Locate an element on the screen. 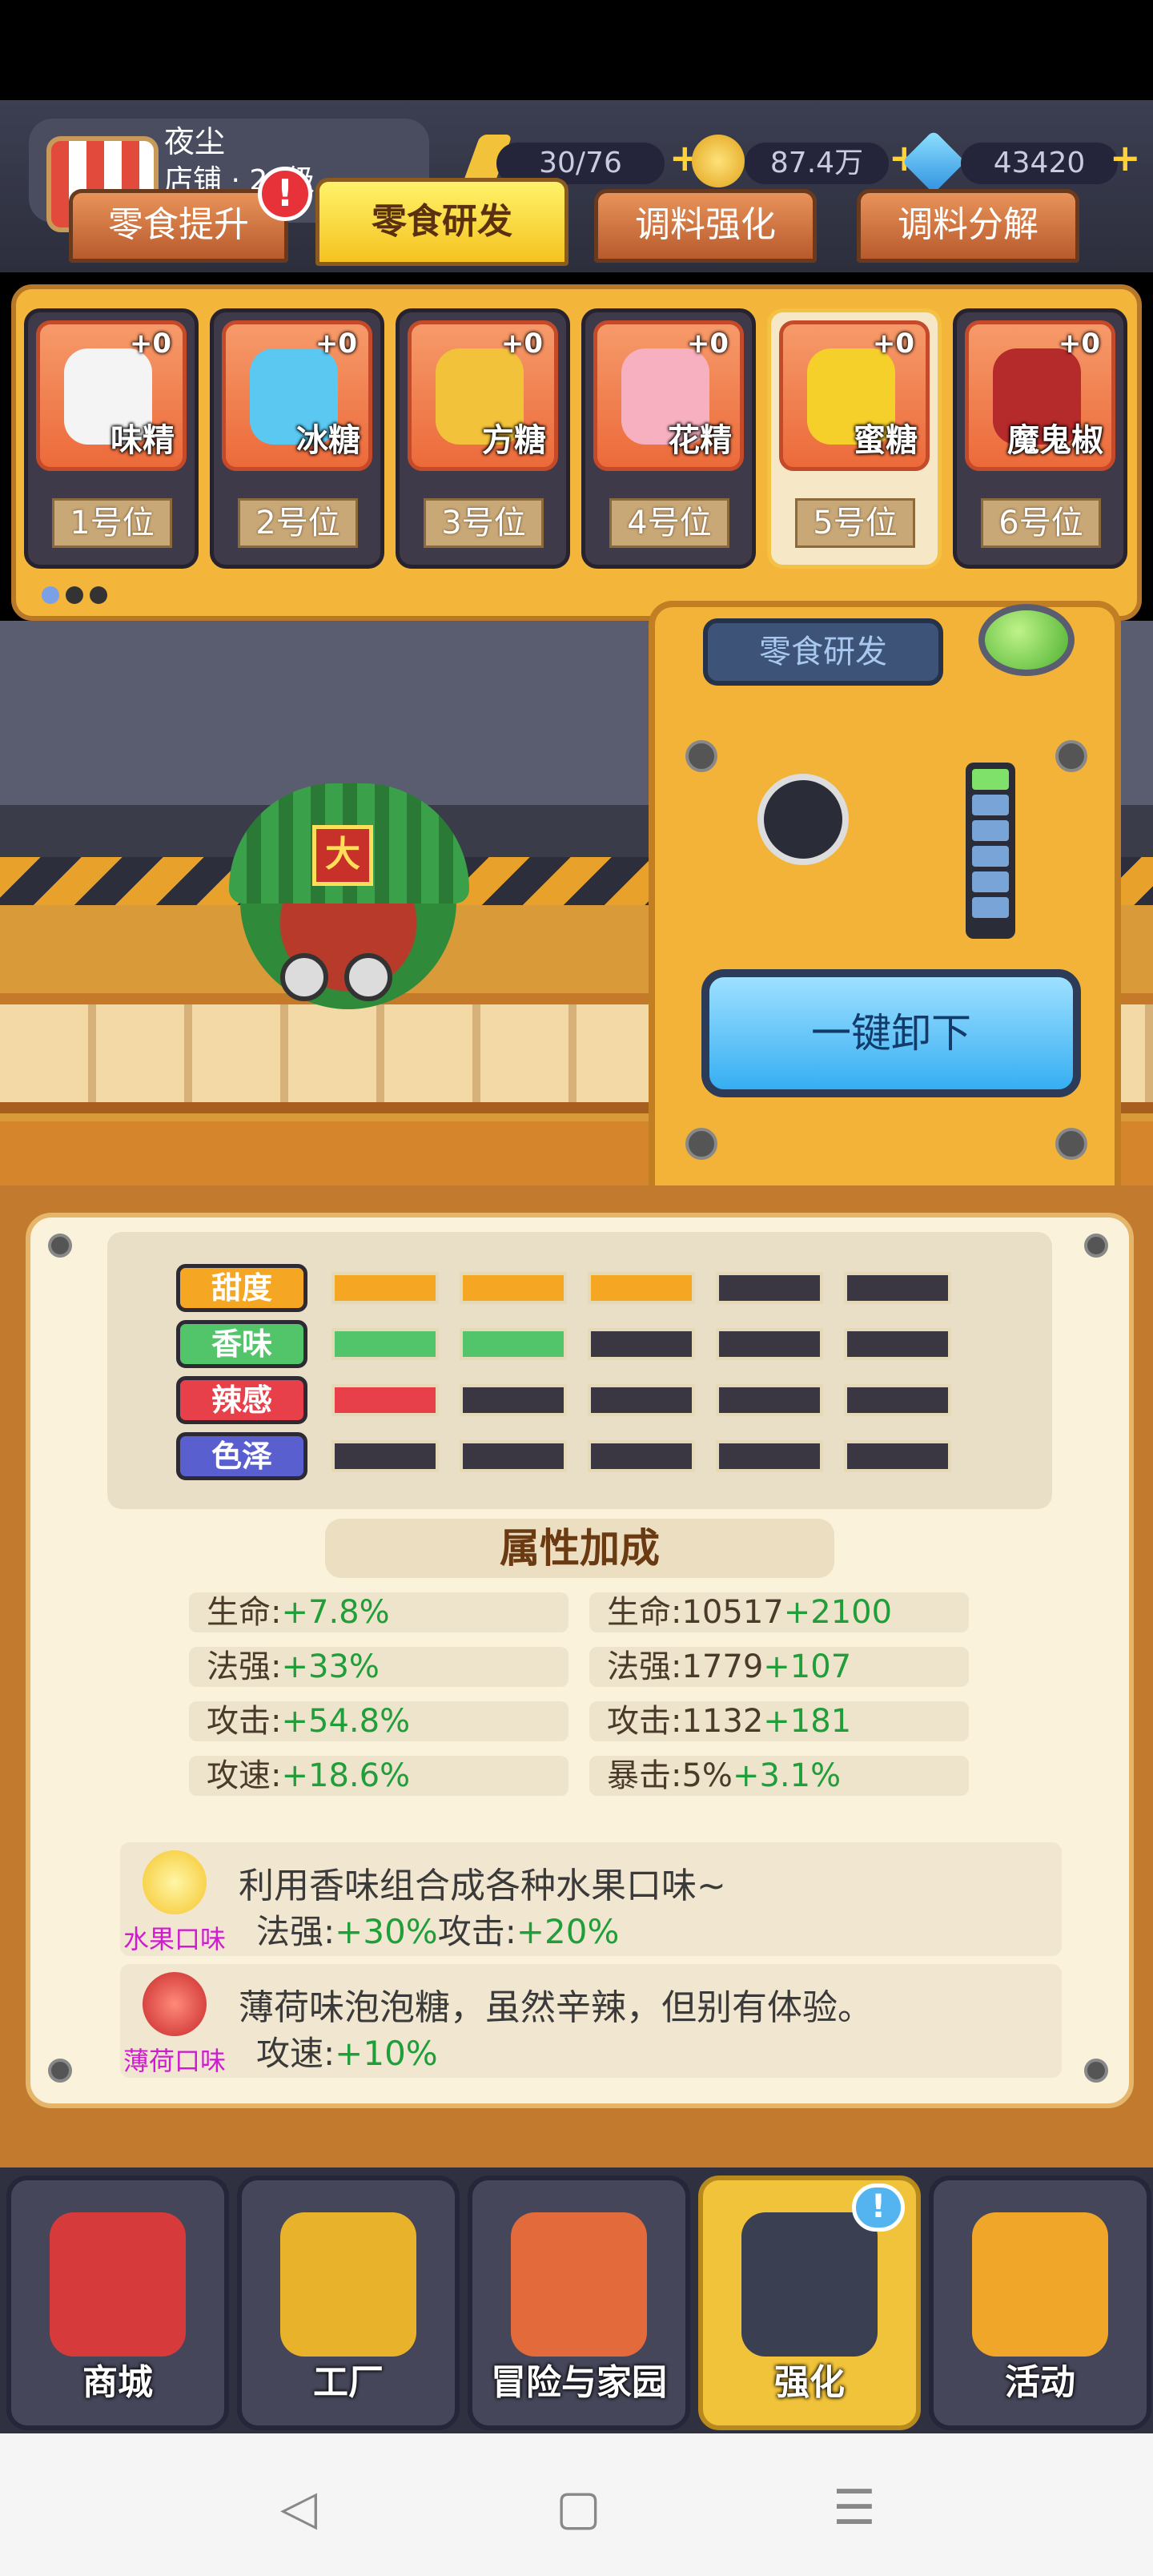 Image resolution: width=1153 pixels, height=2576 pixels. attr-value: +181 is located at coordinates (808, 1722).